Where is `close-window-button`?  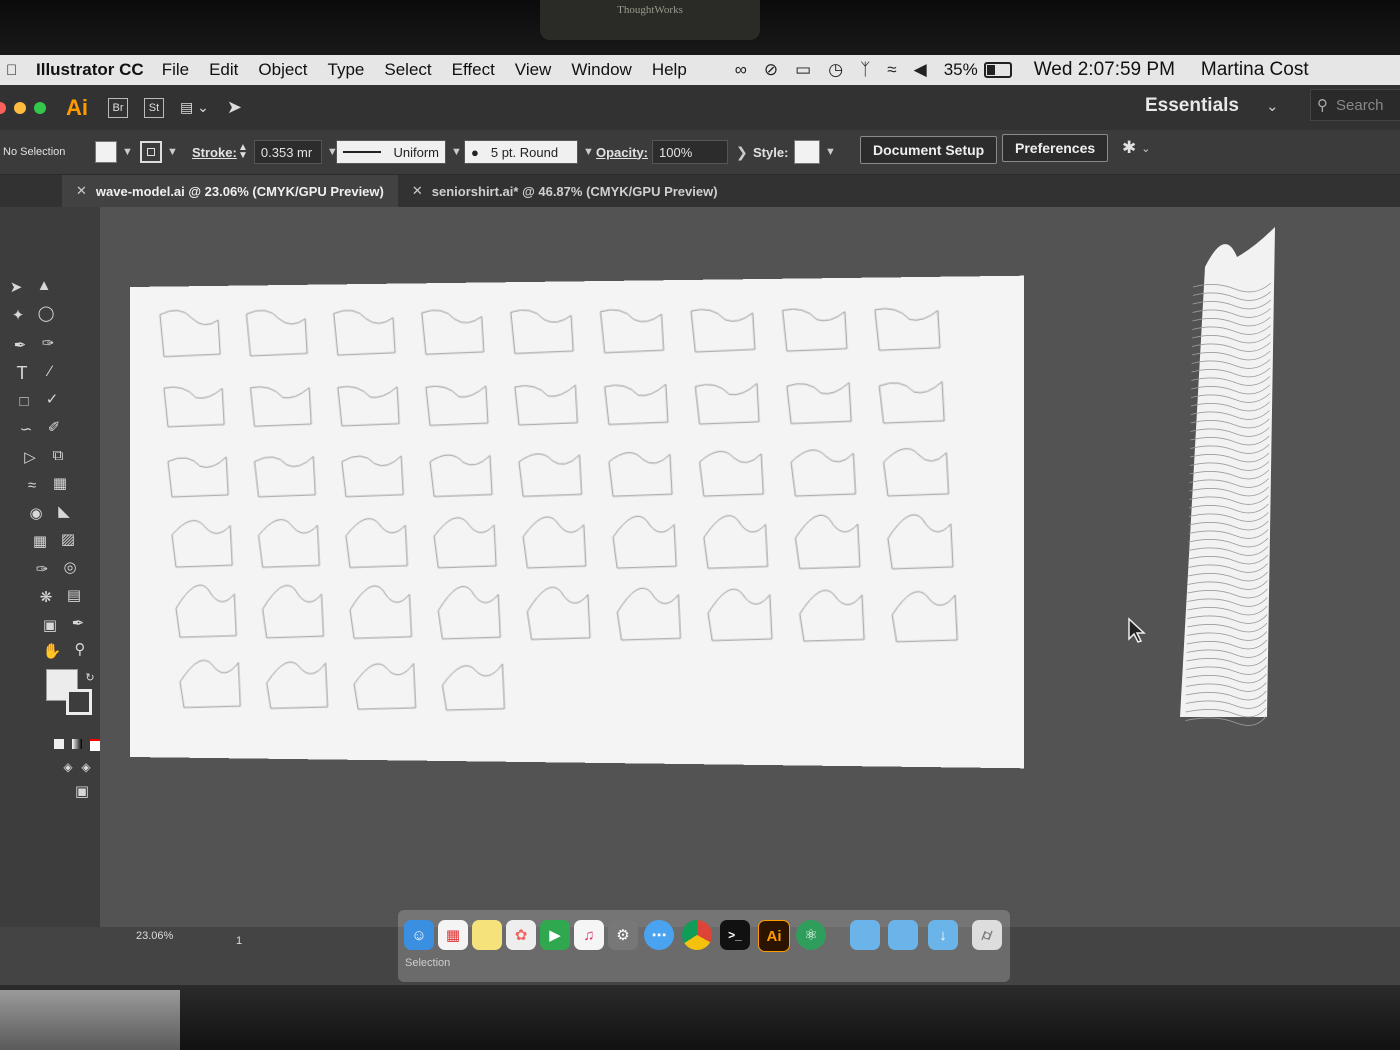 close-window-button is located at coordinates (3, 108).